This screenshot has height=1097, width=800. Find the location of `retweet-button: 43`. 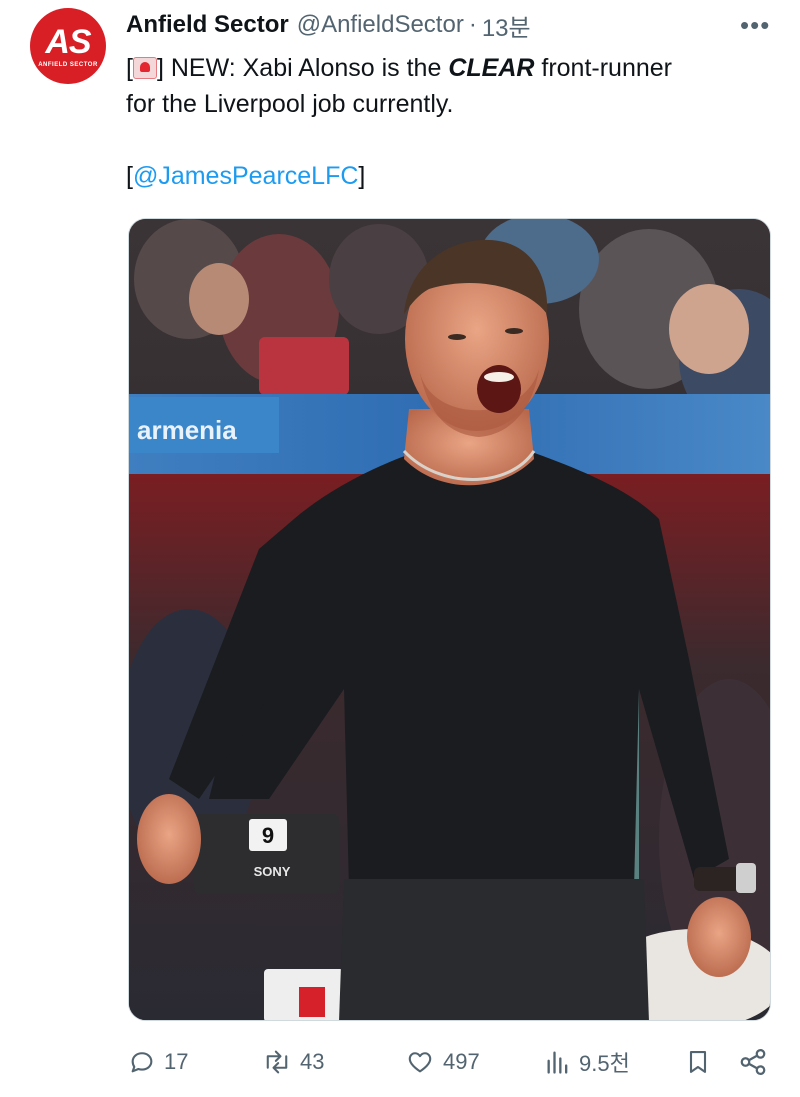

retweet-button: 43 is located at coordinates (293, 1062).